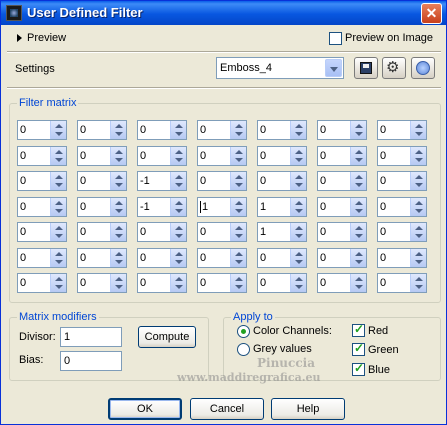 Image resolution: width=447 pixels, height=425 pixels. What do you see at coordinates (102, 232) in the screenshot?
I see `matrix-cell-r5-c2: 0` at bounding box center [102, 232].